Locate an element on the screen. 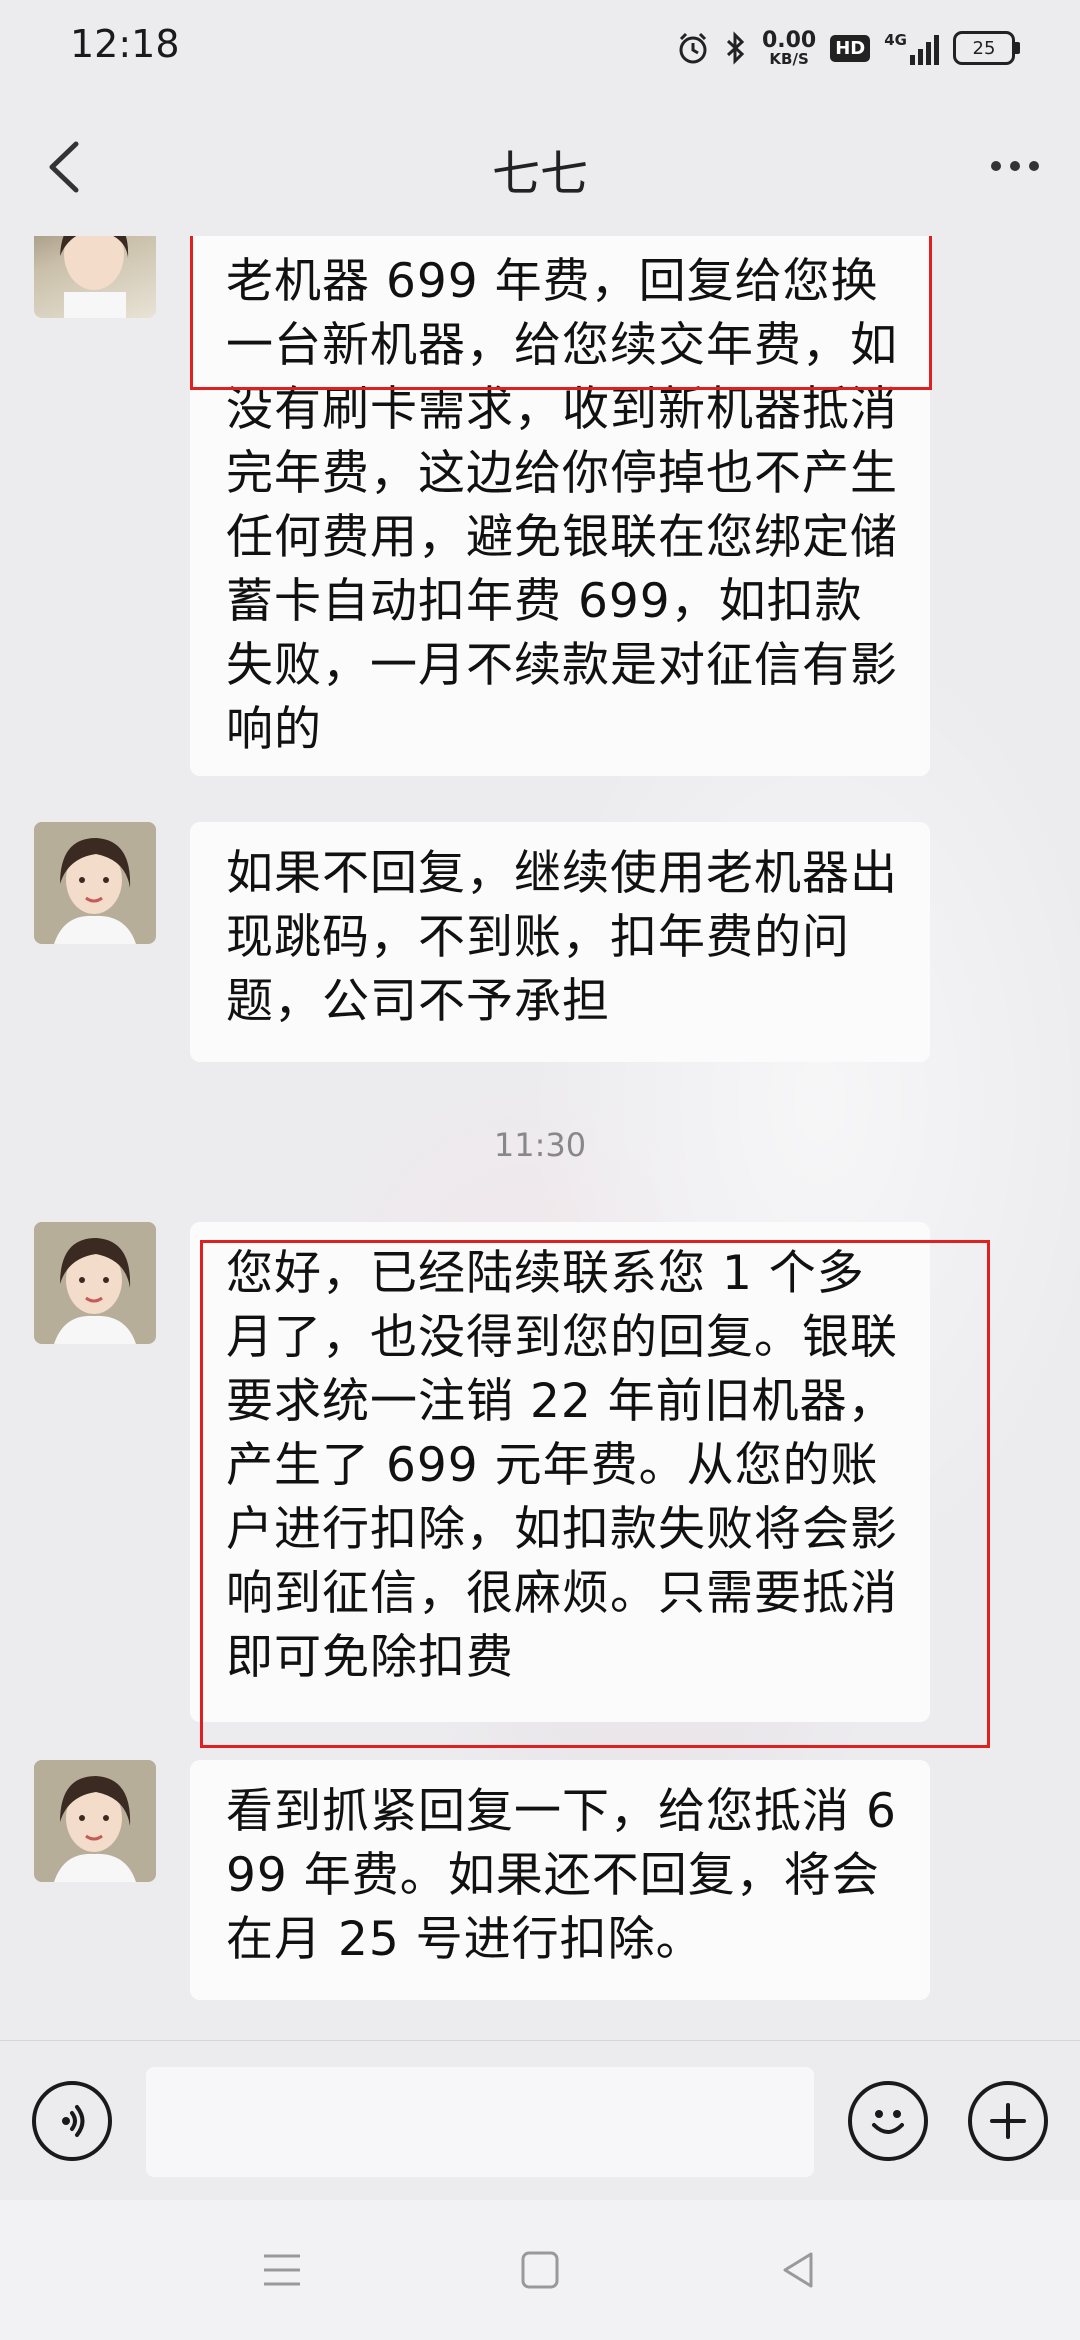 The height and width of the screenshot is (2340, 1080). plus-icon is located at coordinates (1008, 2121).